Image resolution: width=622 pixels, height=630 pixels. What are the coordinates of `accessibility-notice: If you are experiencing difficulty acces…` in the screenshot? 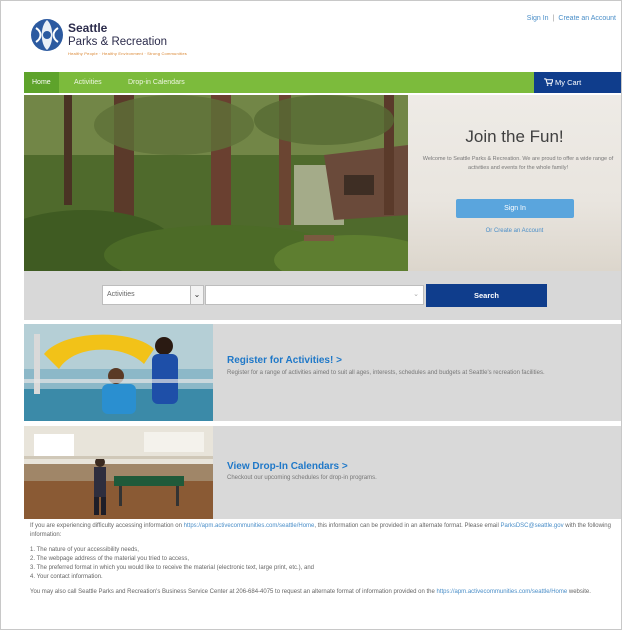 It's located at (322, 559).